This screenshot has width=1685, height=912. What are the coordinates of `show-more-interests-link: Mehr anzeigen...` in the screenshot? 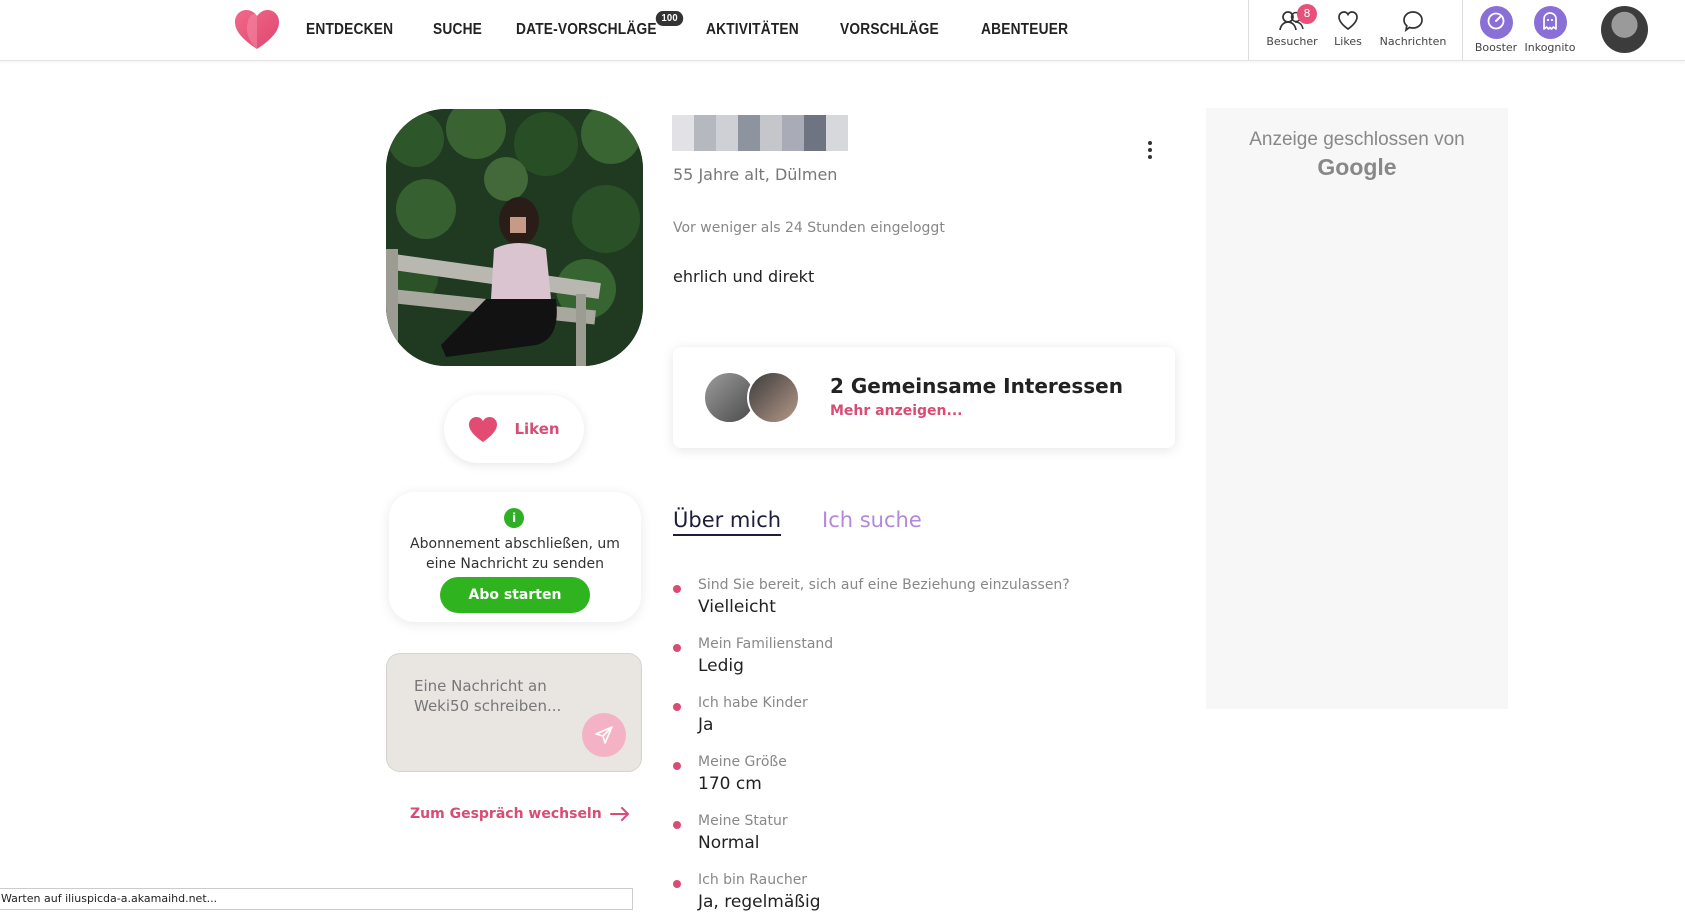 It's located at (896, 411).